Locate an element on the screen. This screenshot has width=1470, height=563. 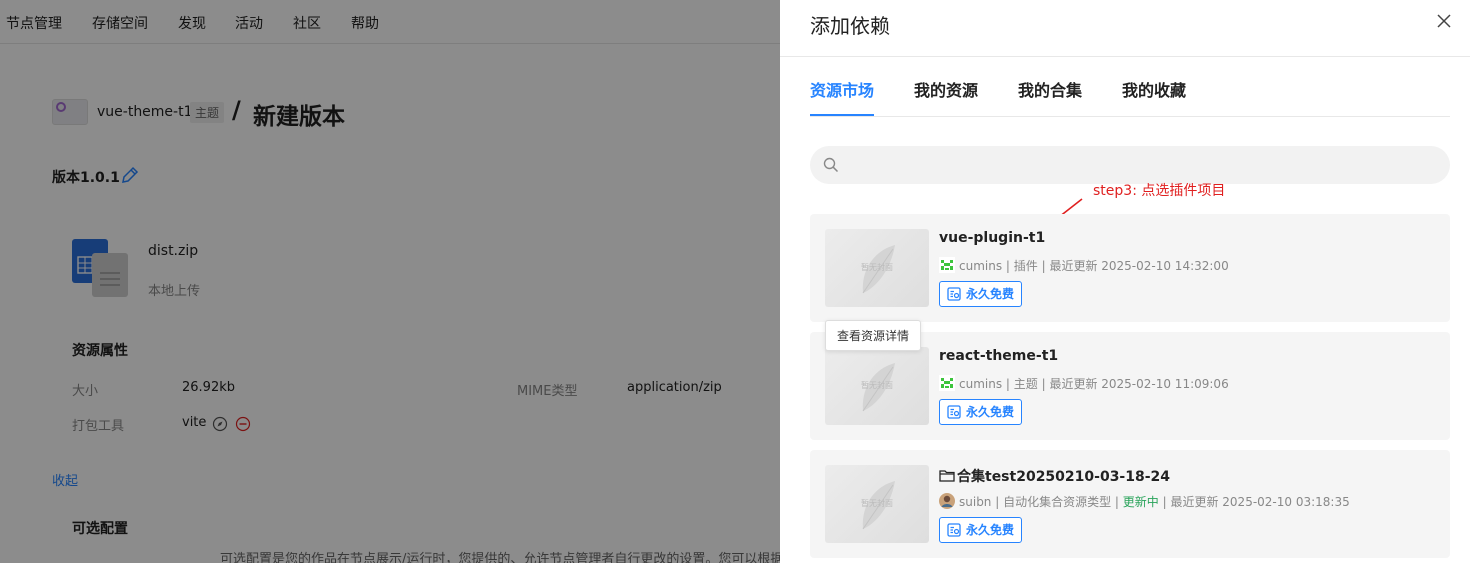
drawer-tabs: 资源市场 我的资源 我的合集 我的收藏 is located at coordinates (1130, 94).